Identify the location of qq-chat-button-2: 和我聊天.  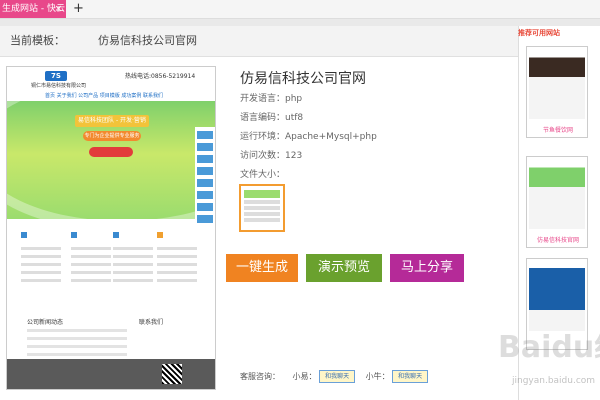
(410, 376).